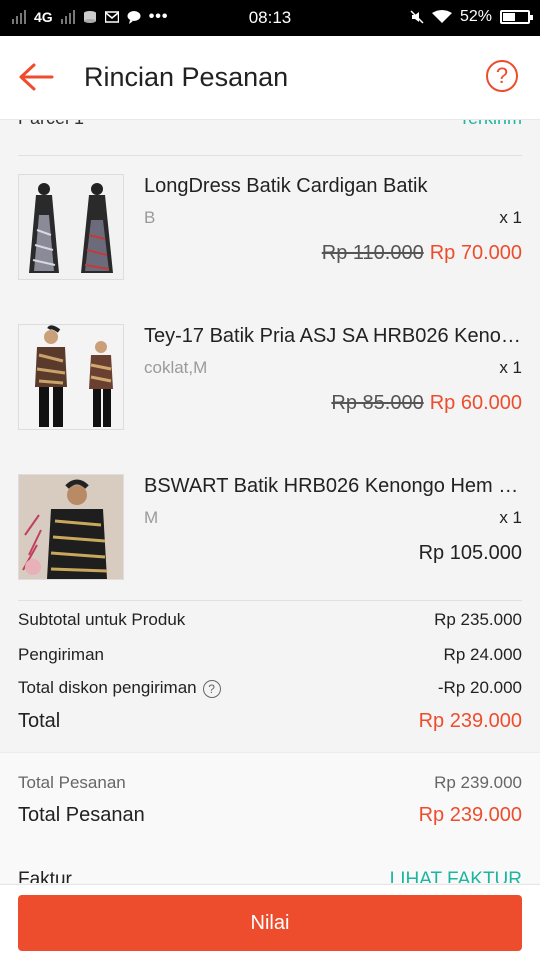 The height and width of the screenshot is (961, 540). I want to click on product-price: Rp 105.000, so click(470, 553).